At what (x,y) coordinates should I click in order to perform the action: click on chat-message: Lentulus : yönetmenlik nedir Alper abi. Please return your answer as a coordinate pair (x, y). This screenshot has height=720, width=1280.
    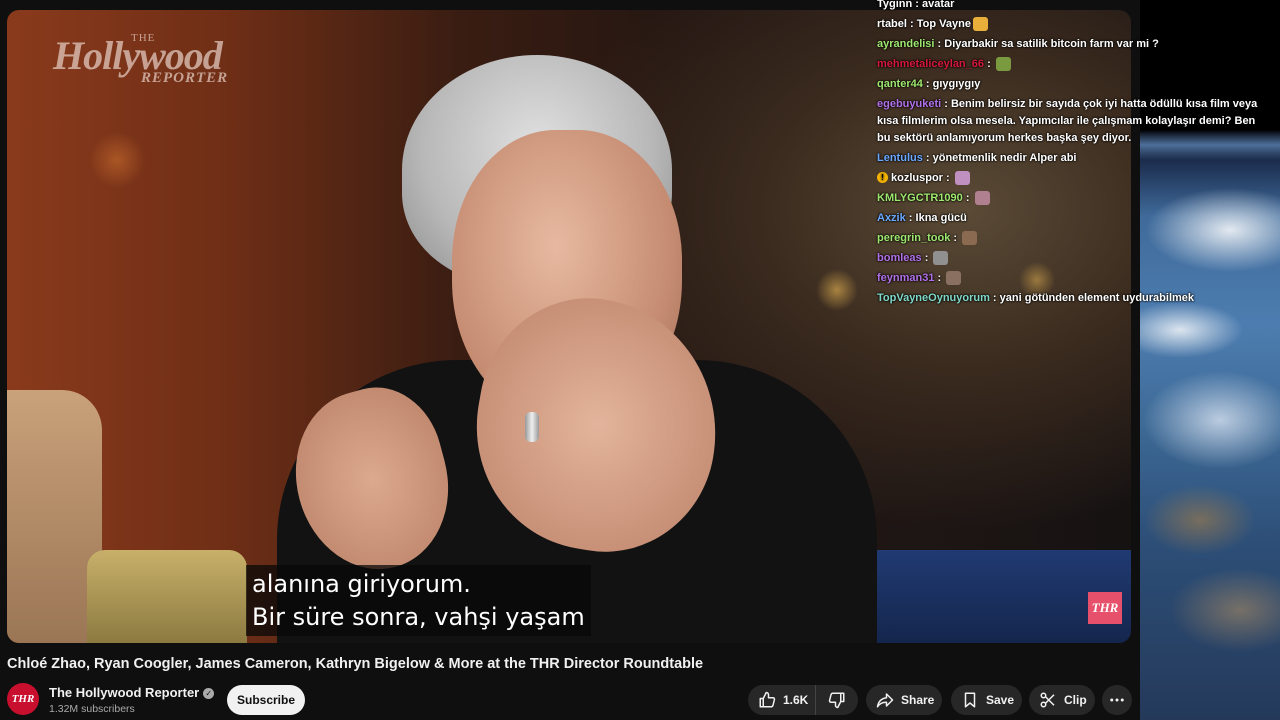
    Looking at the image, I should click on (1074, 158).